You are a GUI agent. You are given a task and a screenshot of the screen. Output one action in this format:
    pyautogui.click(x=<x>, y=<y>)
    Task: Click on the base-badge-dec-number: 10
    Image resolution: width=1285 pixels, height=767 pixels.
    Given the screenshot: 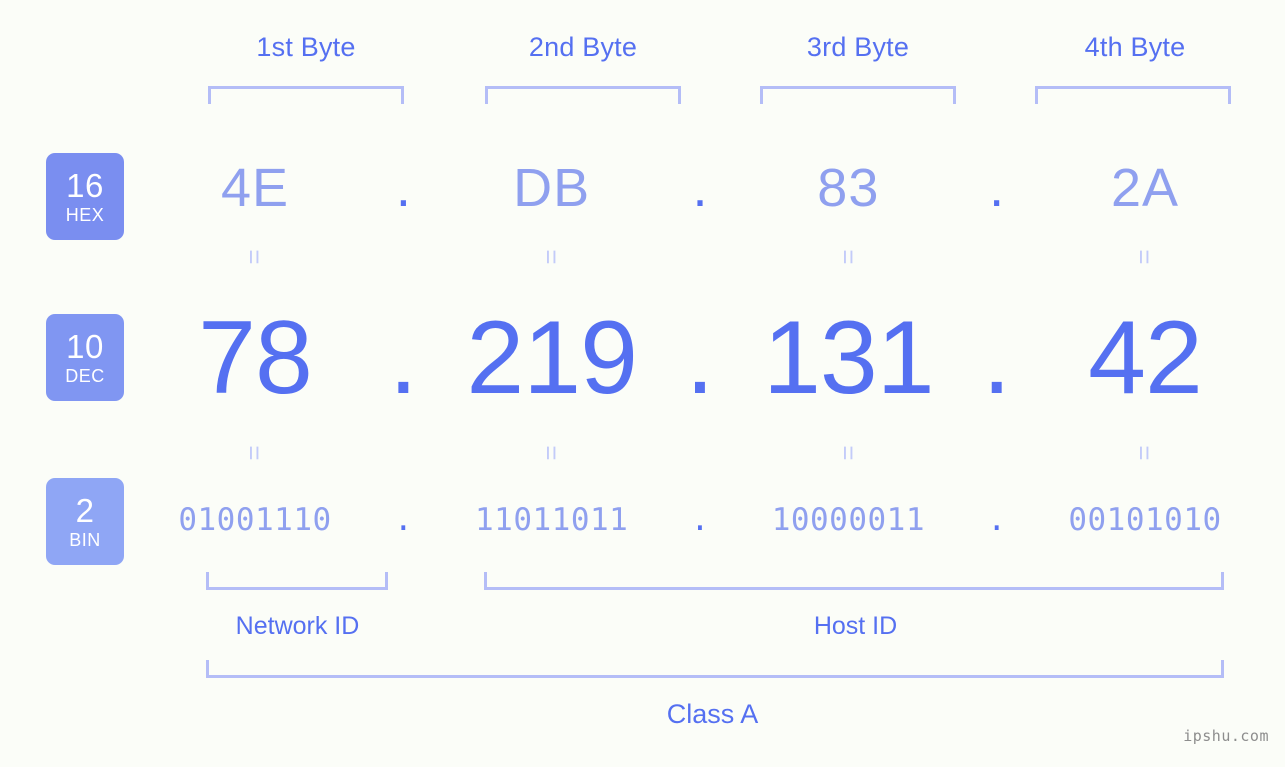 What is the action you would take?
    pyautogui.click(x=85, y=346)
    